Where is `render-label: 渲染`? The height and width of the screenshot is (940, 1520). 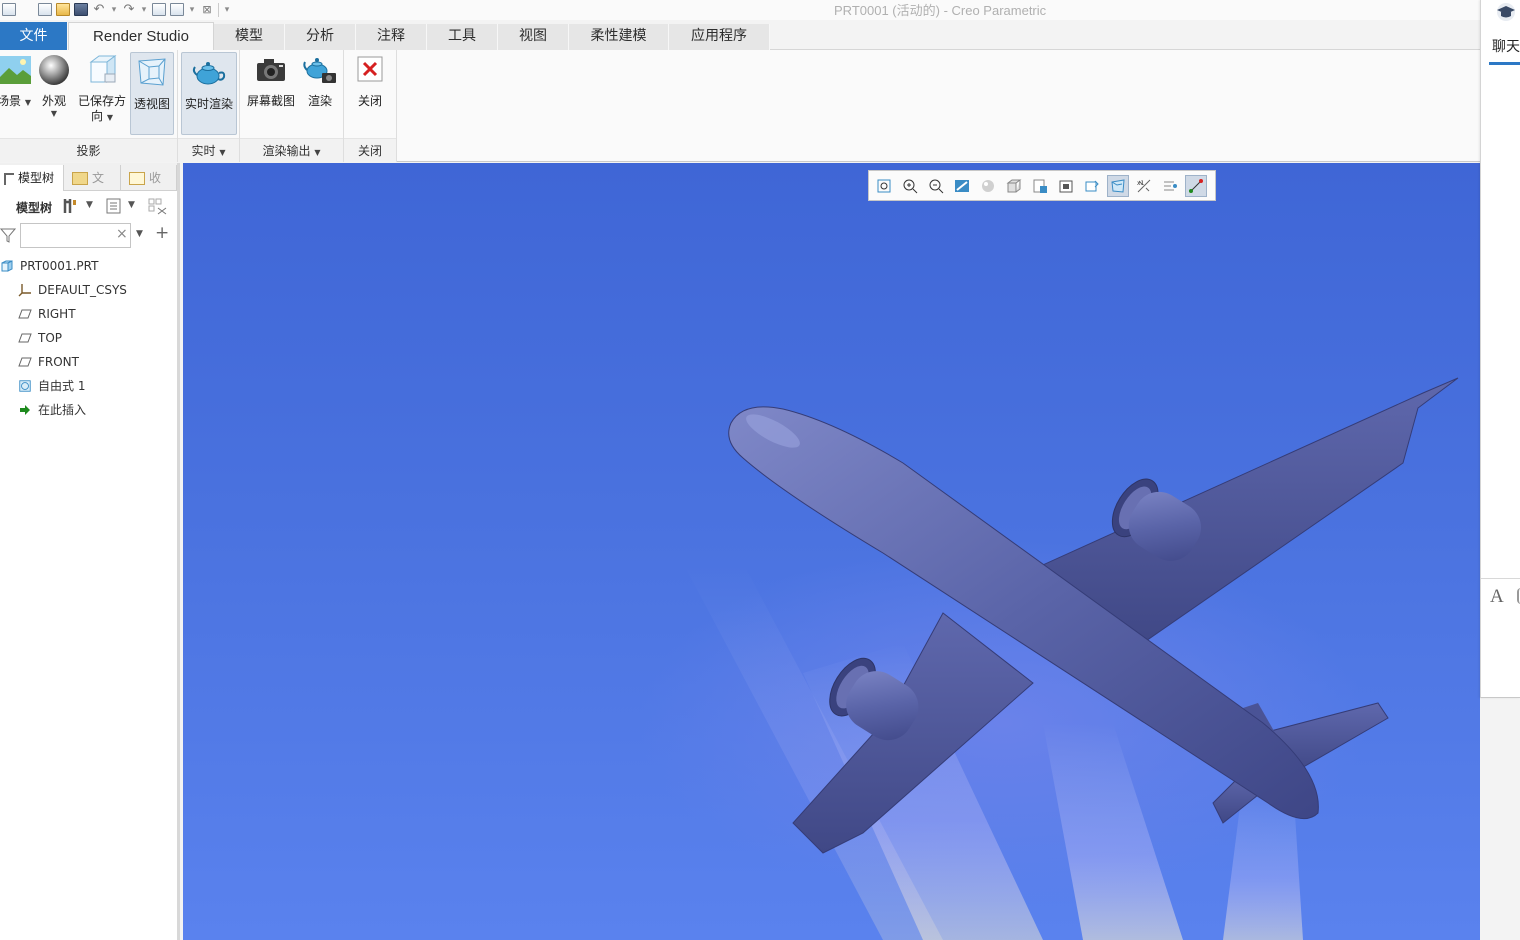
render-label: 渲染 is located at coordinates (319, 101).